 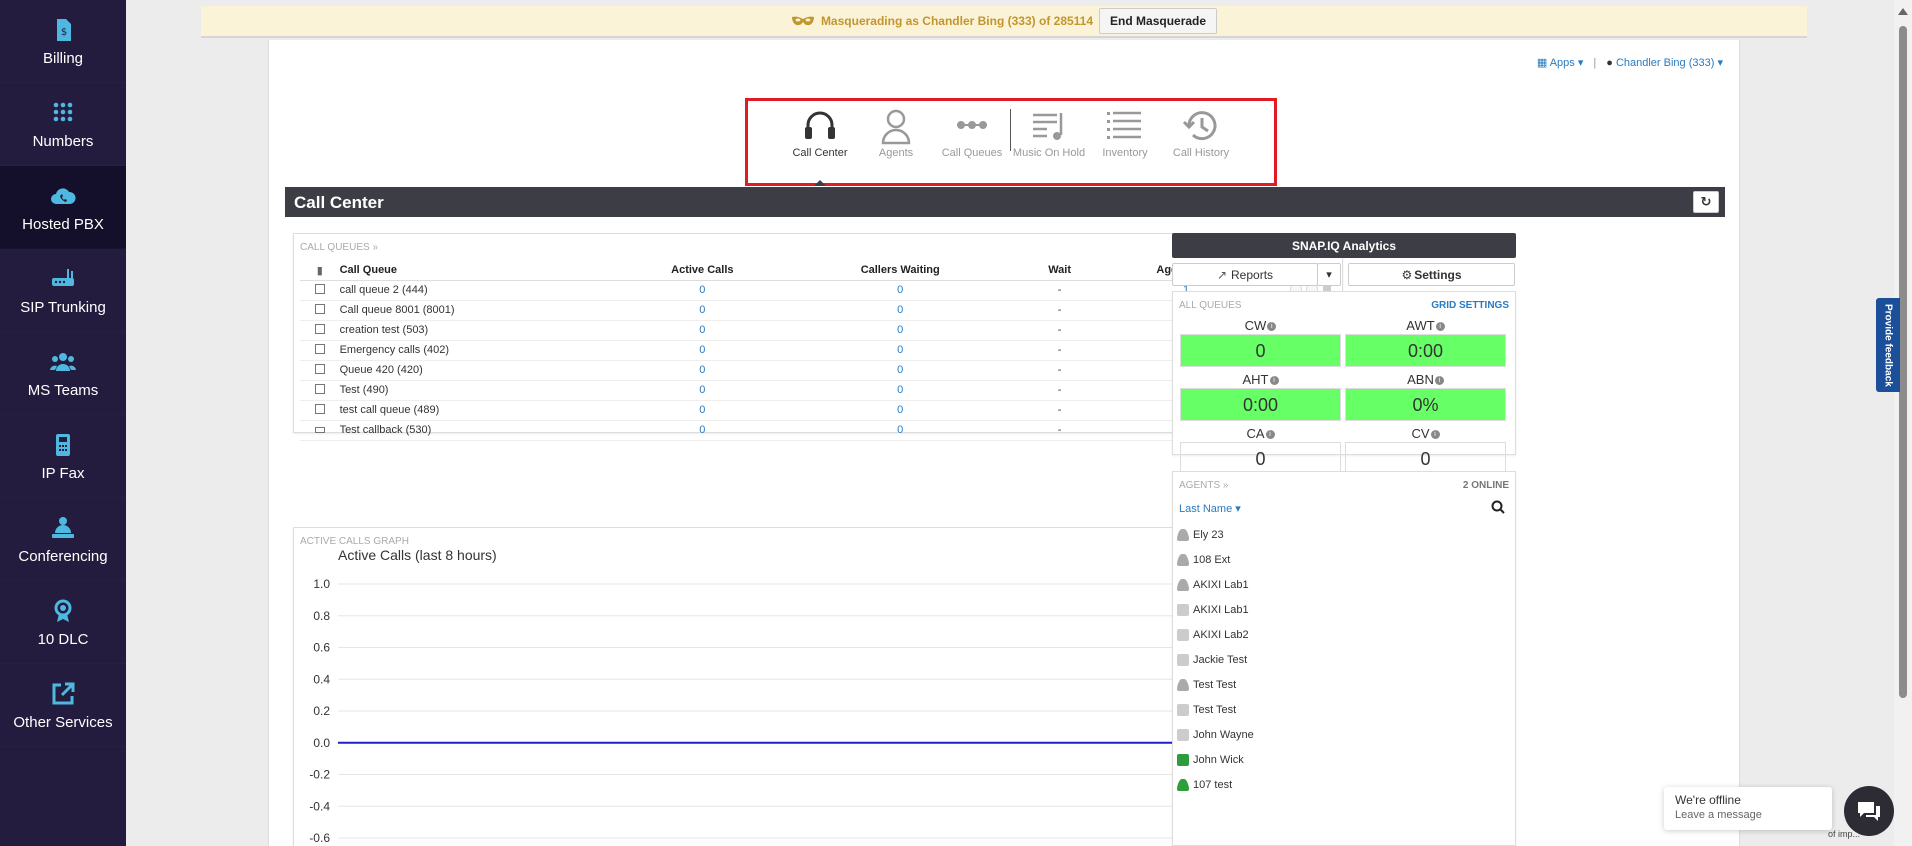 I want to click on list-item: Jackie Test, so click(x=1215, y=659).